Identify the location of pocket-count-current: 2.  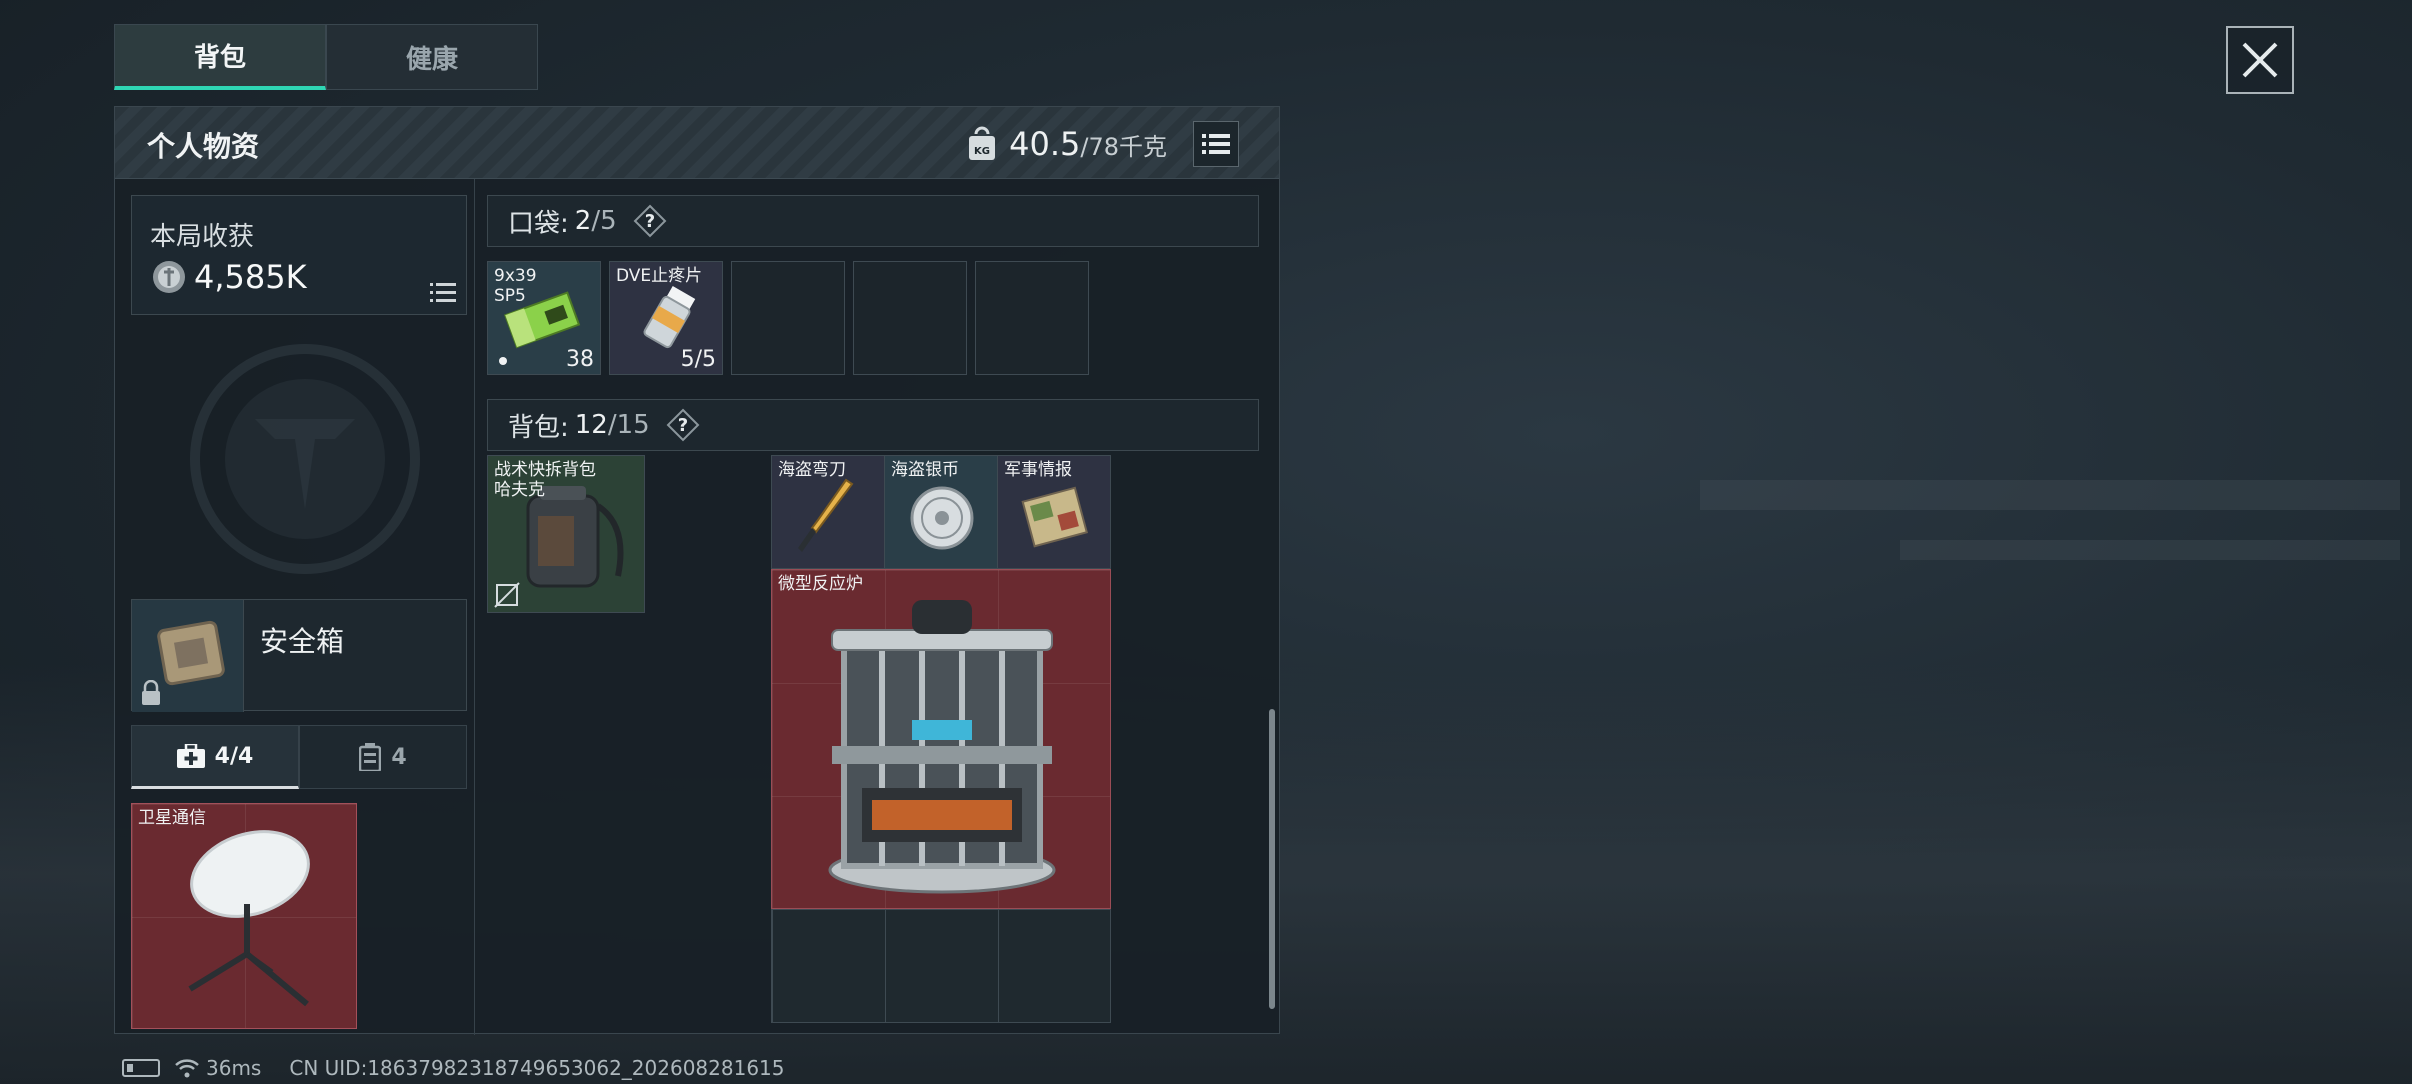
(583, 221).